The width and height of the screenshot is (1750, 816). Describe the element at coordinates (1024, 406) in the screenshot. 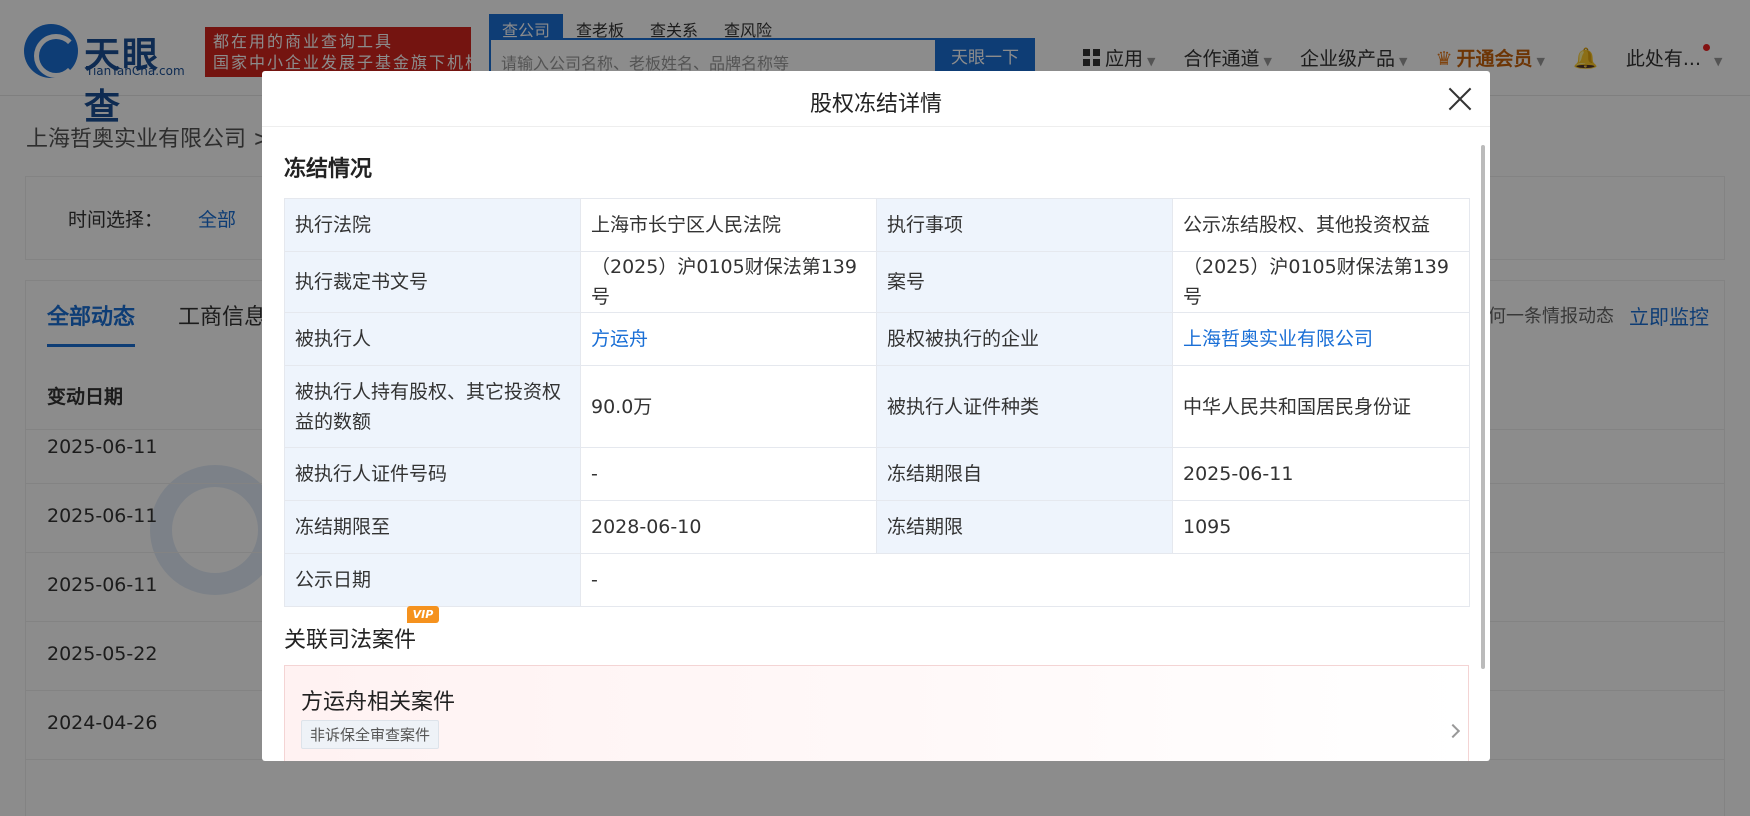

I see `table-key: 被执行人证件种类` at that location.